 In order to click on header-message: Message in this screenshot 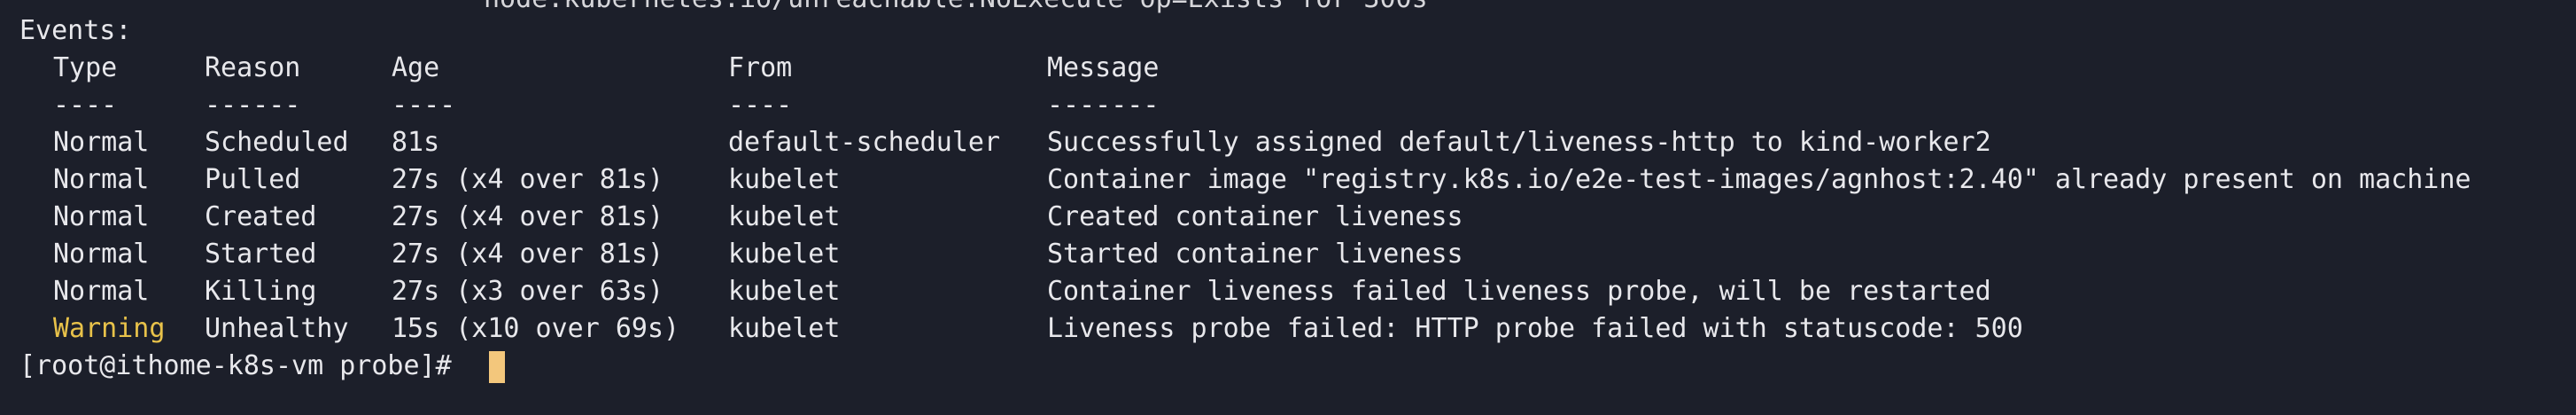, I will do `click(1103, 67)`.